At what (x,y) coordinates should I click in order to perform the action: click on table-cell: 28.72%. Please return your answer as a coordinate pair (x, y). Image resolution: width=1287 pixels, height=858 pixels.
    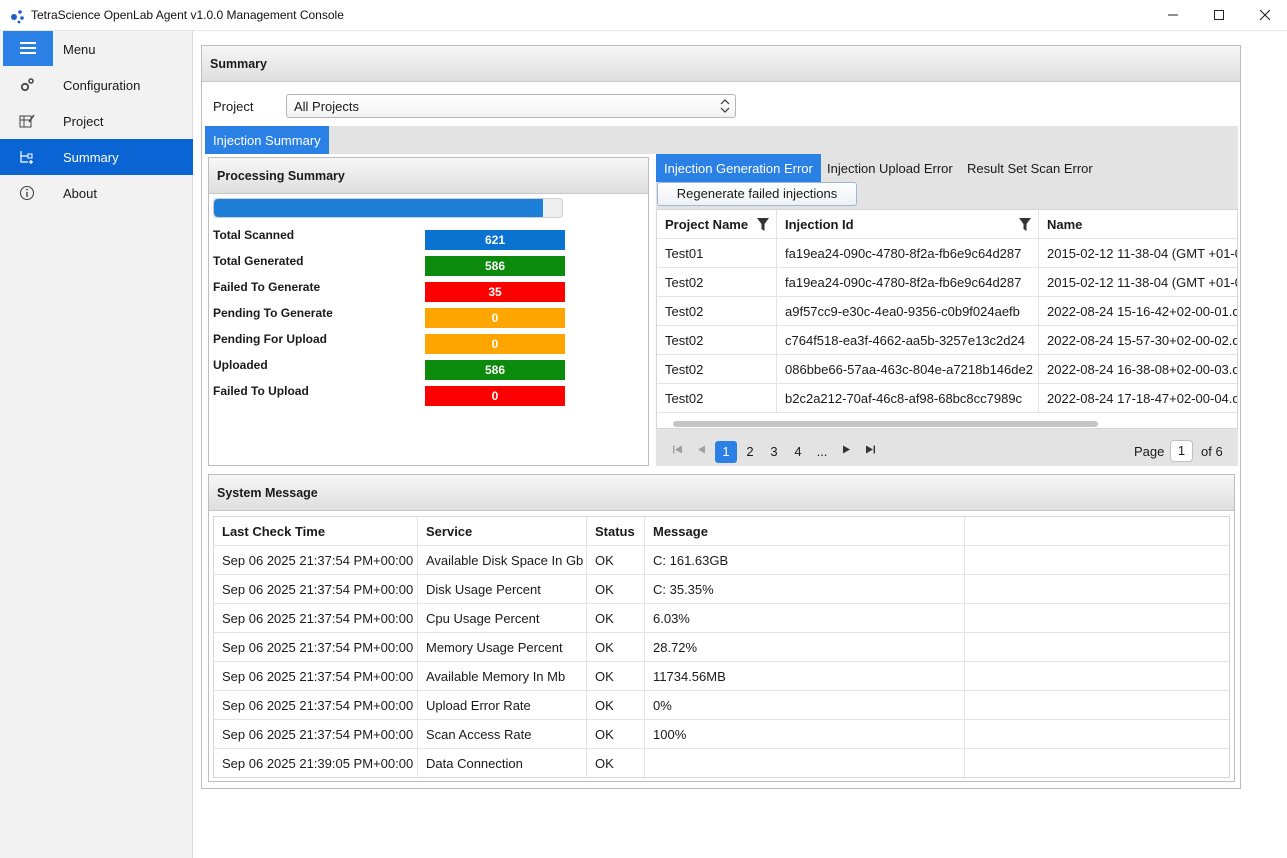
    Looking at the image, I should click on (805, 647).